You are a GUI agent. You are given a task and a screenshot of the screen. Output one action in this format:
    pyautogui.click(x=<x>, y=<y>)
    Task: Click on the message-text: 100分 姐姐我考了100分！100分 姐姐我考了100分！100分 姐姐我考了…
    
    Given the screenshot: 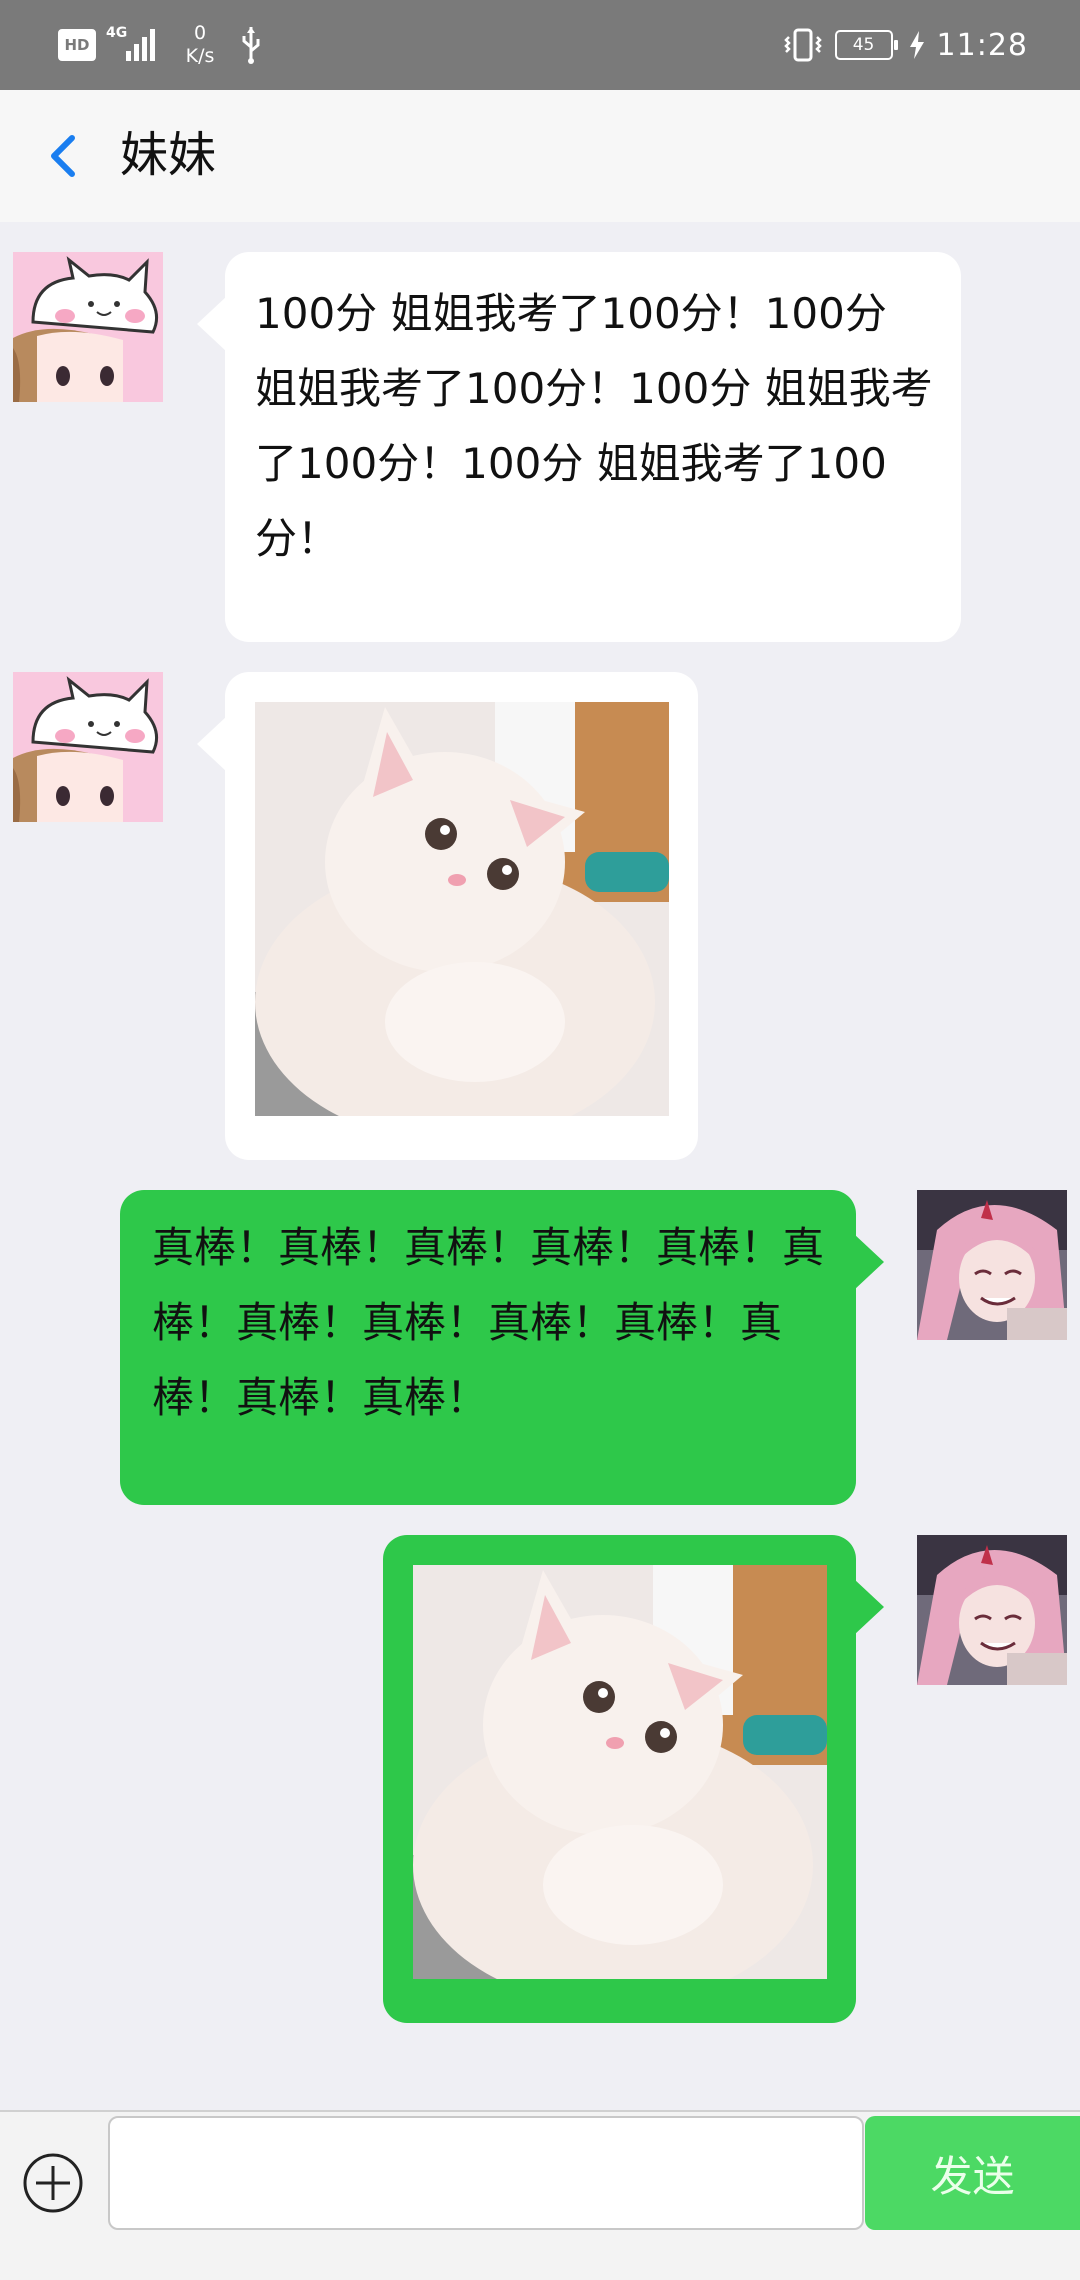 What is the action you would take?
    pyautogui.click(x=594, y=426)
    